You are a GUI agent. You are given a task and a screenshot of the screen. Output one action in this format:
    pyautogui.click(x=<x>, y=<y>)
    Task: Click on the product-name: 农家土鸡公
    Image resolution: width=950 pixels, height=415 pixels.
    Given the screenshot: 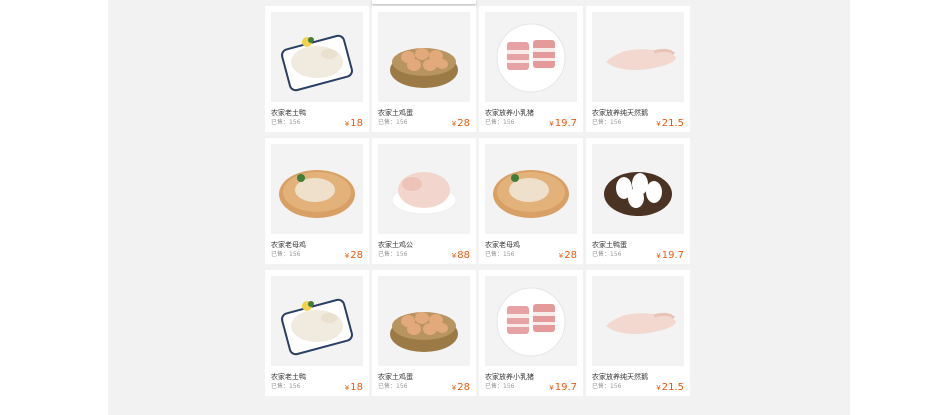 What is the action you would take?
    pyautogui.click(x=395, y=245)
    